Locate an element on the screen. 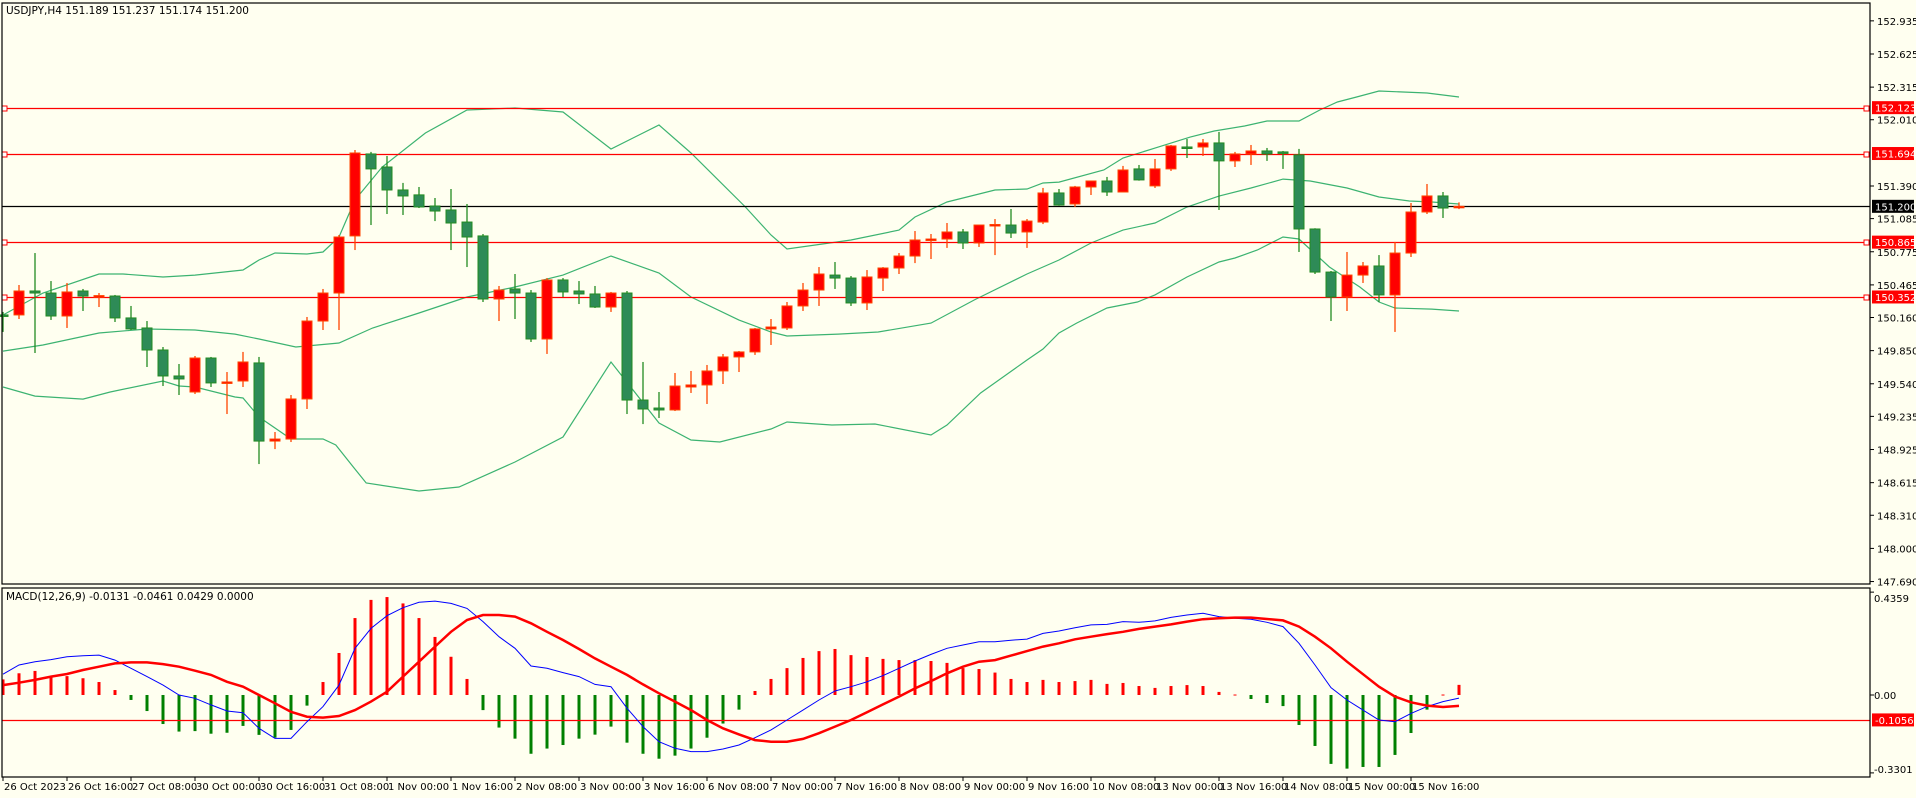  time-tick-label: 9 Nov 16:00 is located at coordinates (1058, 787).